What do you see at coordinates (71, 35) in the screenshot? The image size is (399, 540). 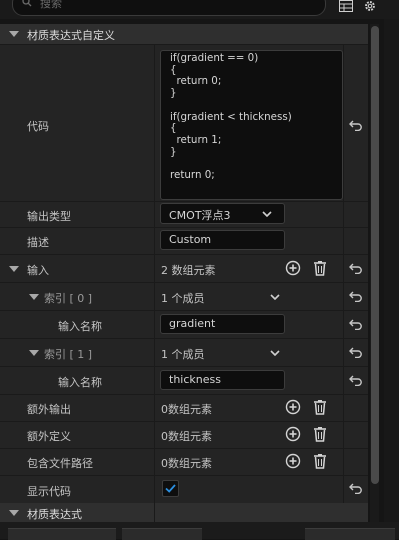 I see `category-title: 材质表达式自定义` at bounding box center [71, 35].